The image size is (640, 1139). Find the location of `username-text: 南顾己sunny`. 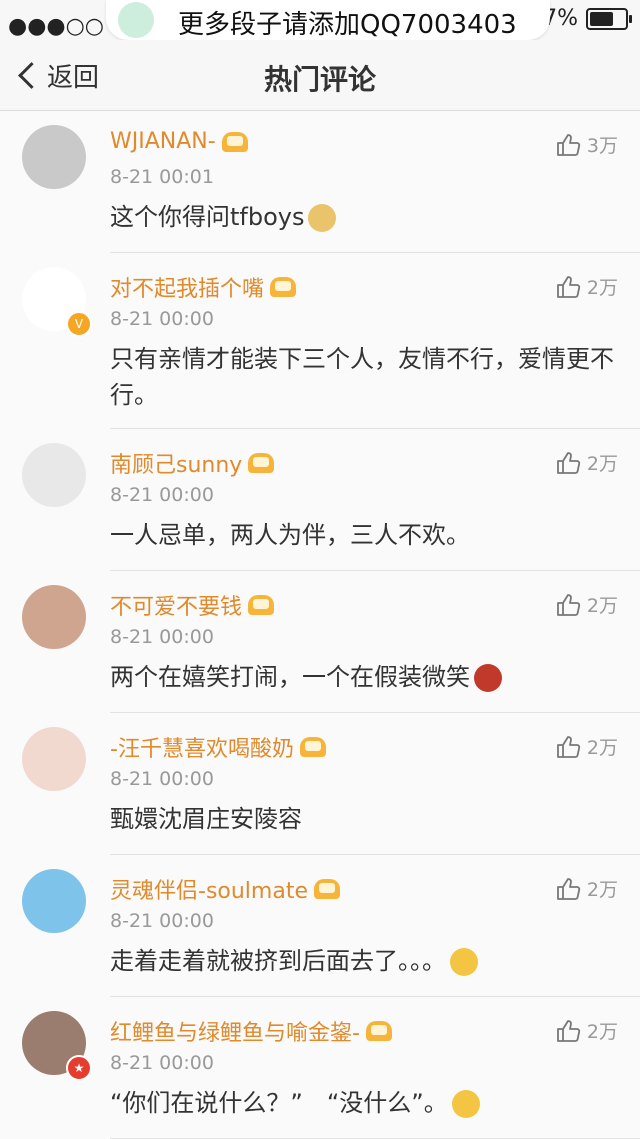

username-text: 南顾己sunny is located at coordinates (176, 463).